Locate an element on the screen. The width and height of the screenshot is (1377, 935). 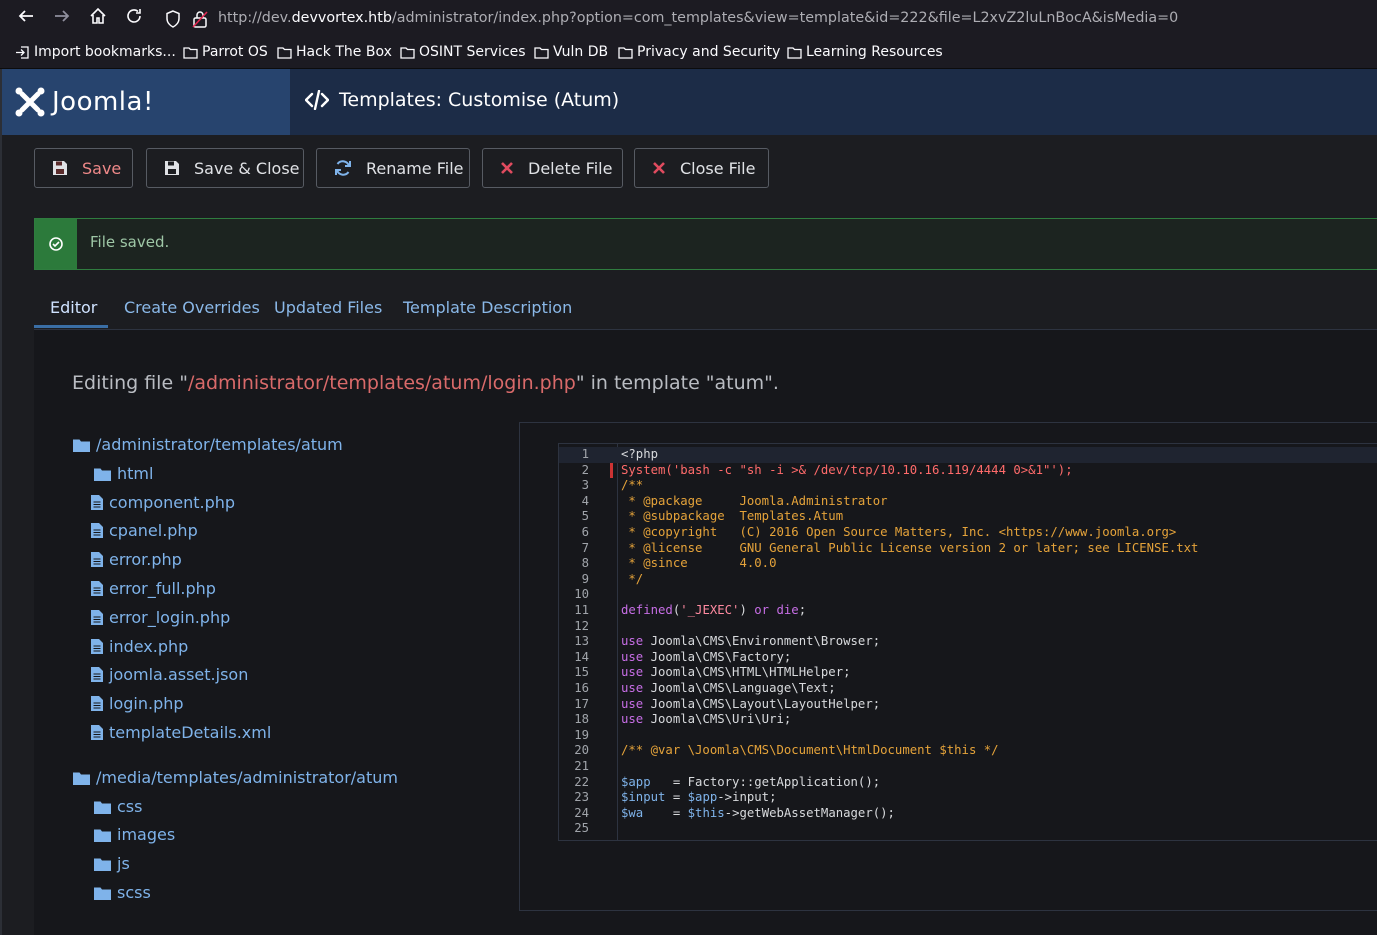
logo-text: Joomla! is located at coordinates (103, 102).